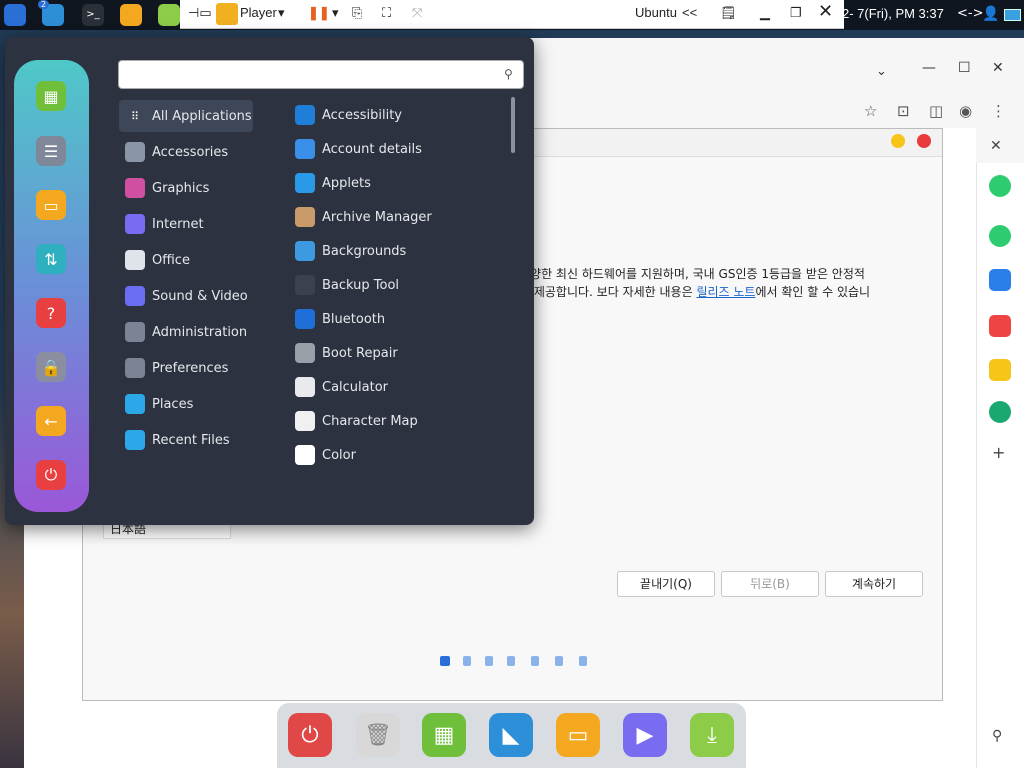  What do you see at coordinates (93, 15) in the screenshot?
I see `terminal-icon: >_` at bounding box center [93, 15].